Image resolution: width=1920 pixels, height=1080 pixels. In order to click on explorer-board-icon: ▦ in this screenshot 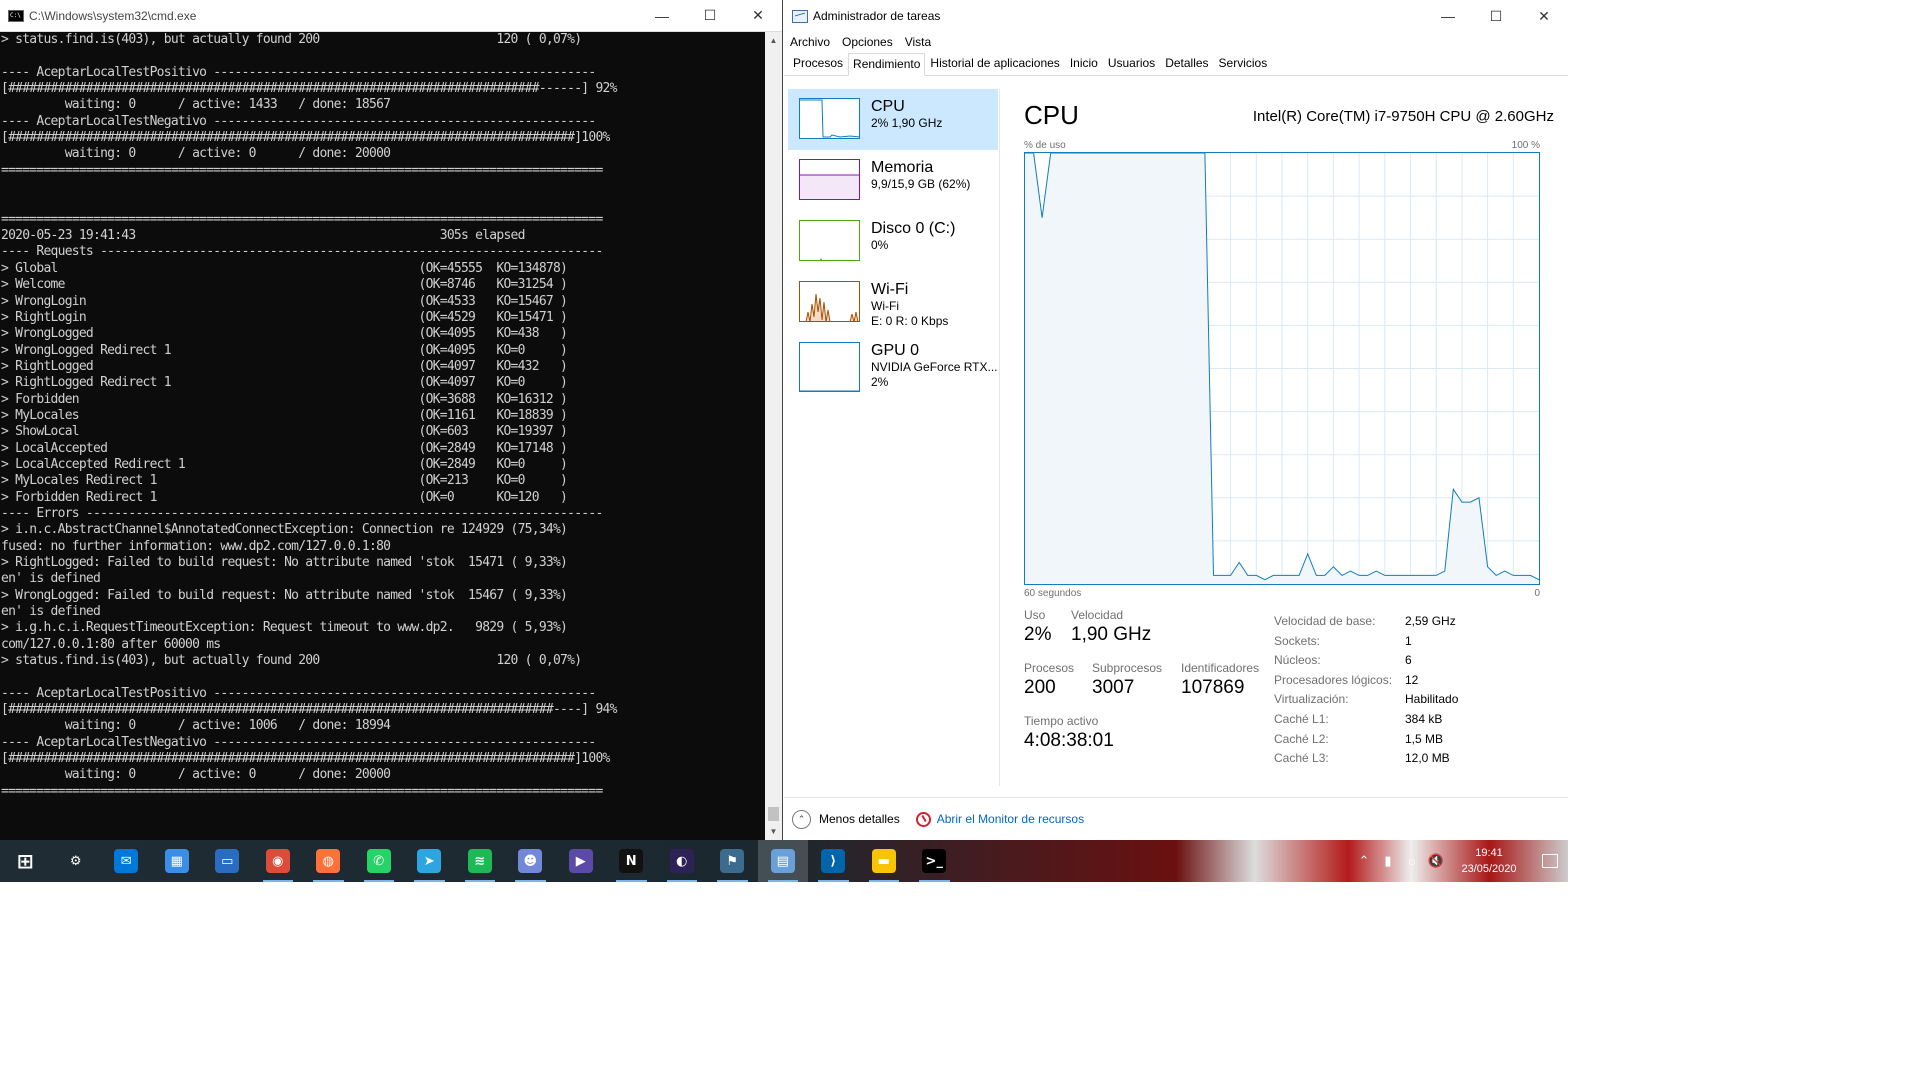, I will do `click(177, 861)`.